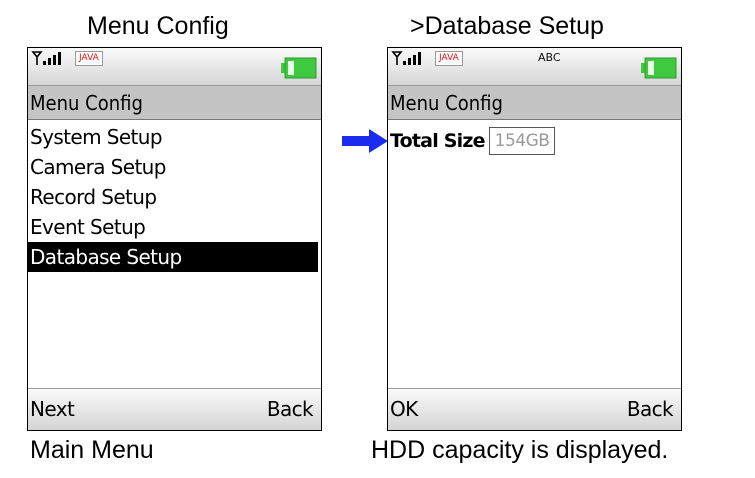 The height and width of the screenshot is (478, 755). I want to click on menu-item-event-setup: Event Setup, so click(173, 227).